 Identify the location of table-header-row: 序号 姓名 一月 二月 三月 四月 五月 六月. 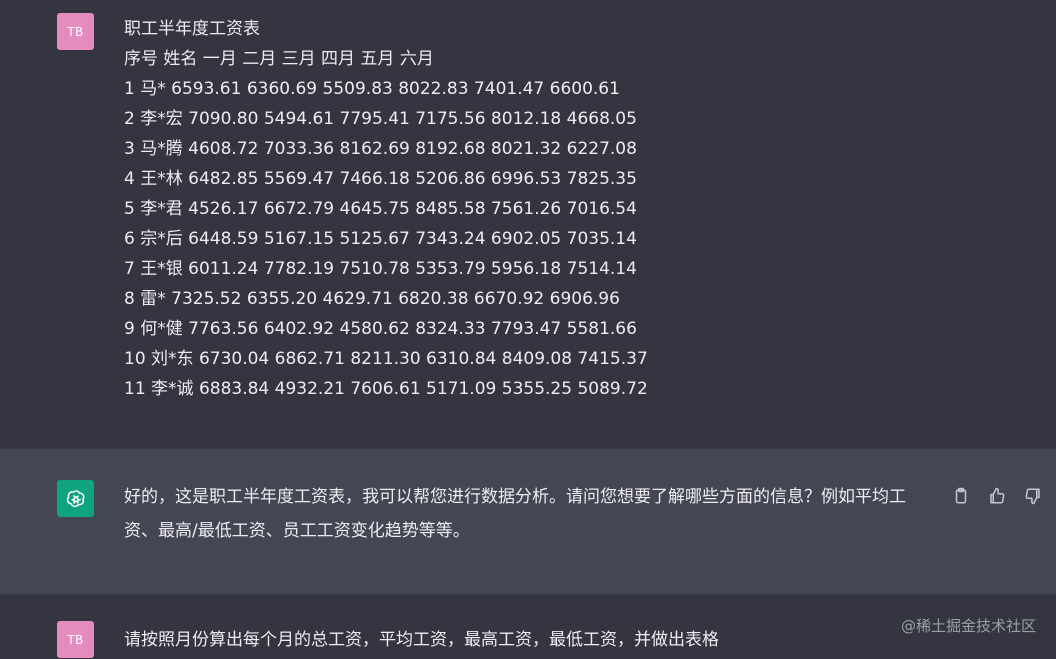
(386, 59).